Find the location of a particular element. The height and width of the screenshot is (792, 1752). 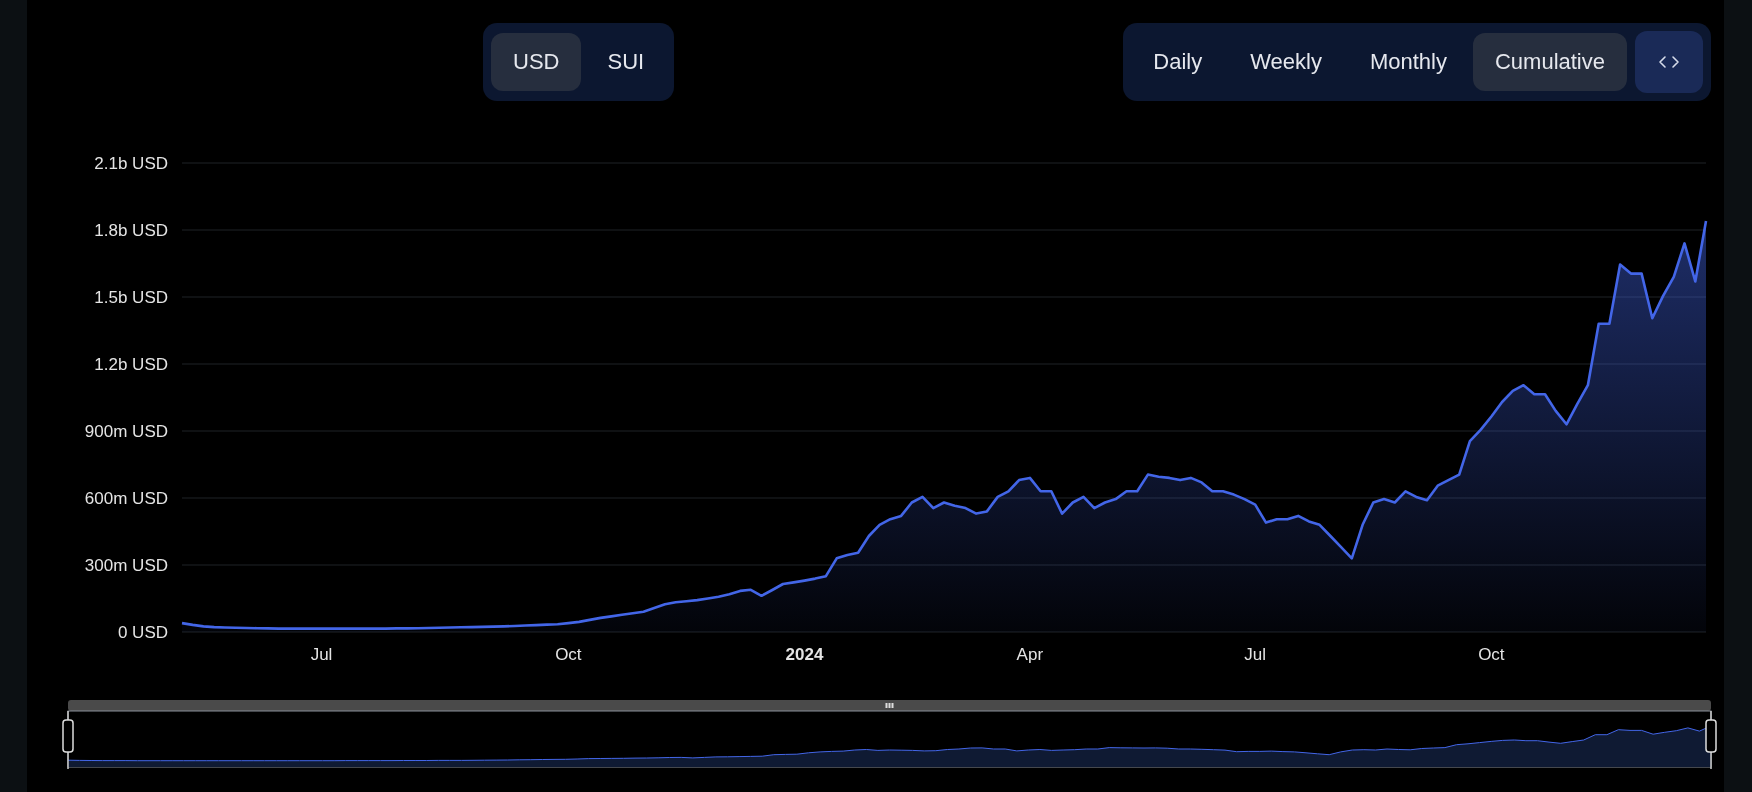

toggle-button: USD is located at coordinates (536, 62).